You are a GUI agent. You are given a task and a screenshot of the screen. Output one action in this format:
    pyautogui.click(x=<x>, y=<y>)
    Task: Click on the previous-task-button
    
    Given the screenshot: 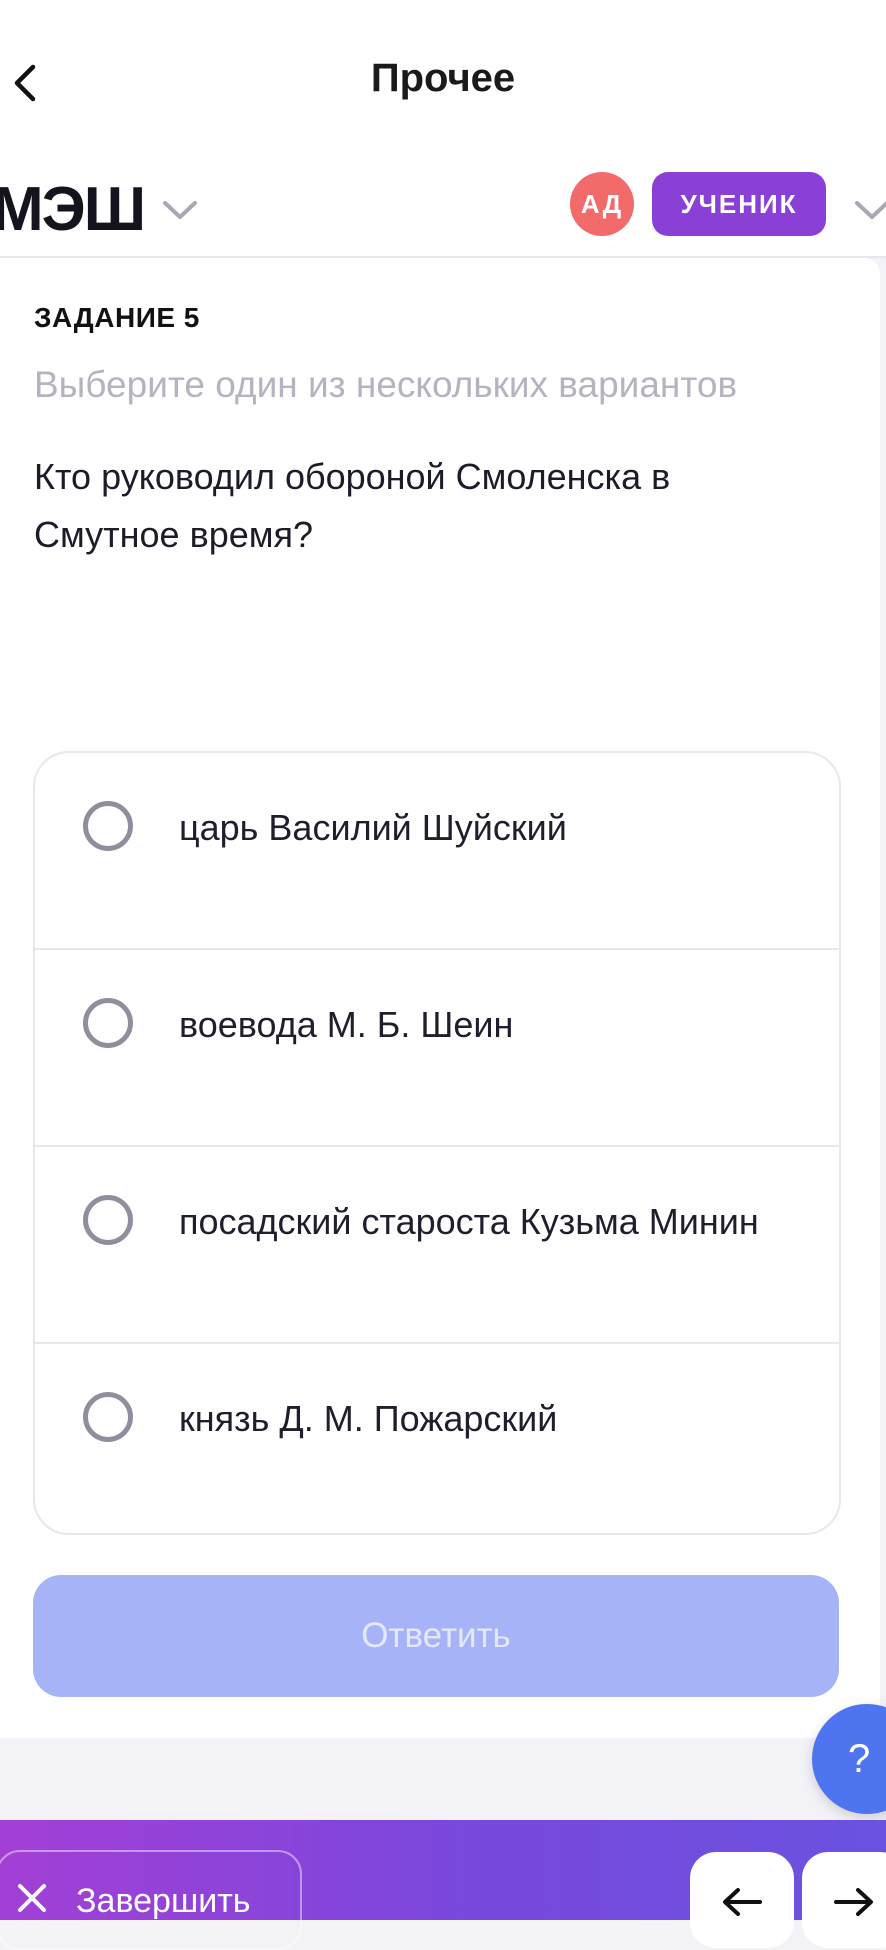 What is the action you would take?
    pyautogui.click(x=742, y=1900)
    